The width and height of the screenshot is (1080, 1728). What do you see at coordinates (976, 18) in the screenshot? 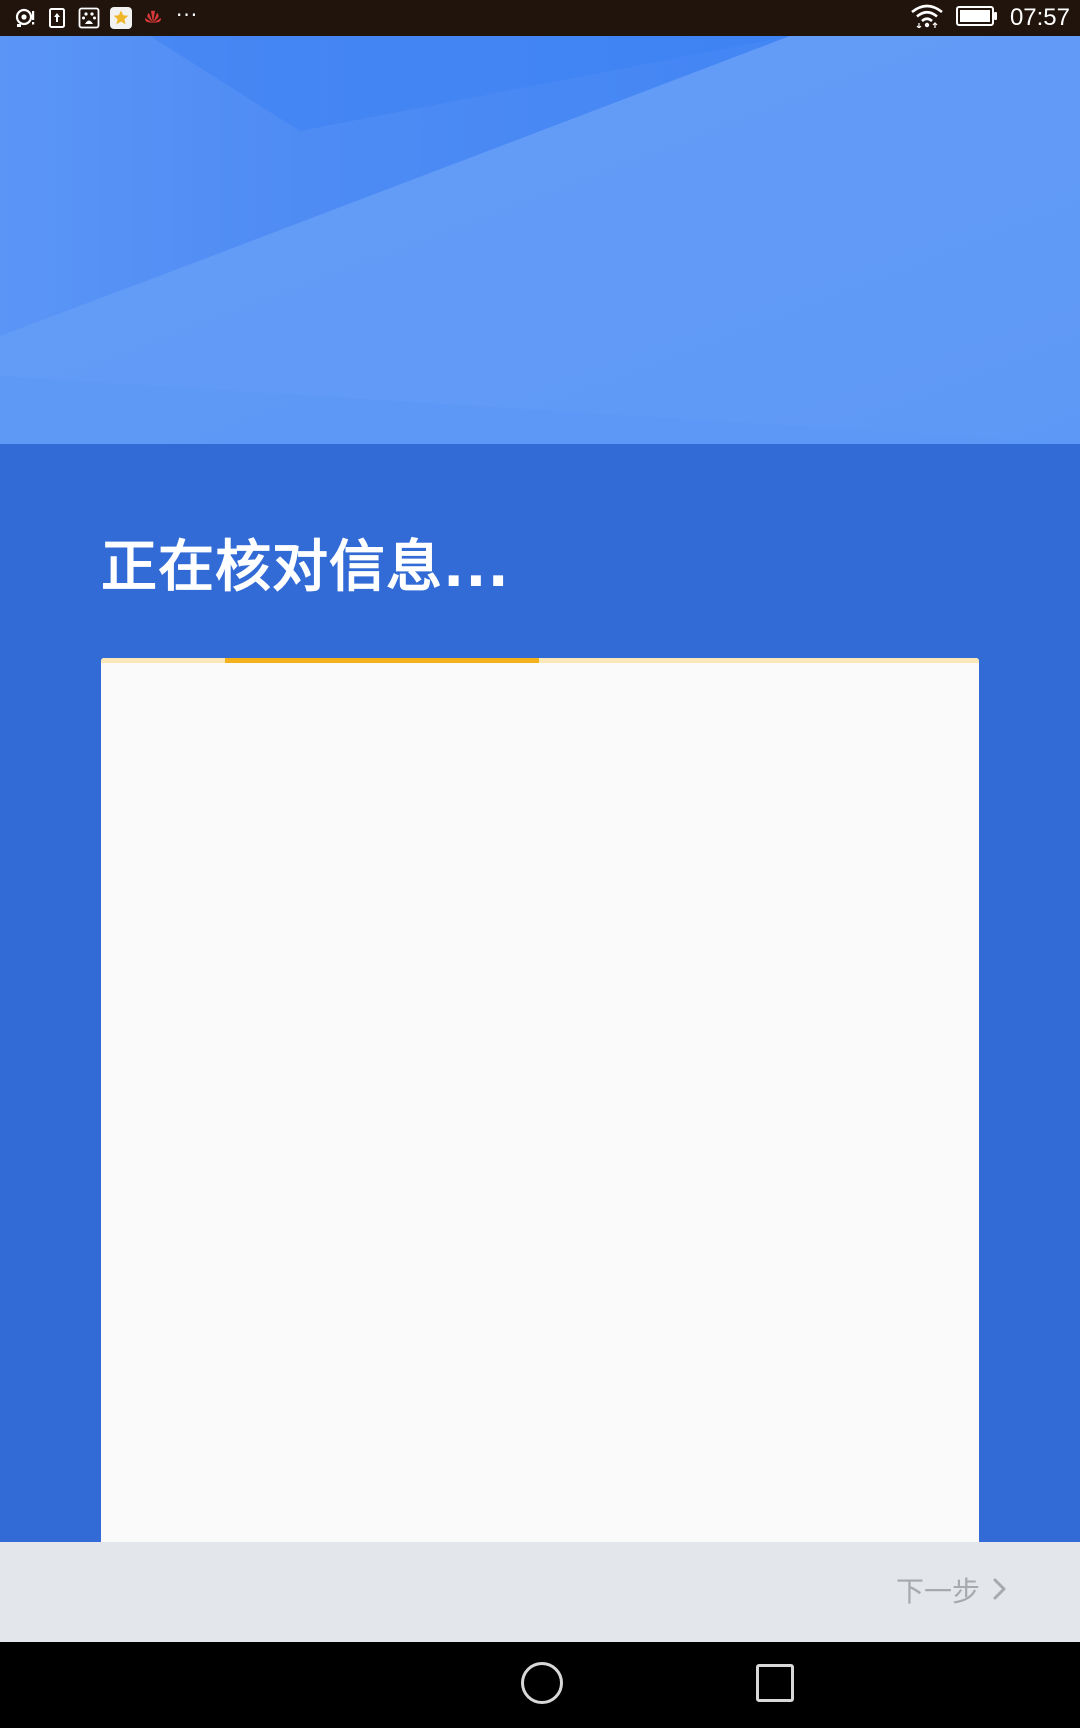
I see `battery-icon` at bounding box center [976, 18].